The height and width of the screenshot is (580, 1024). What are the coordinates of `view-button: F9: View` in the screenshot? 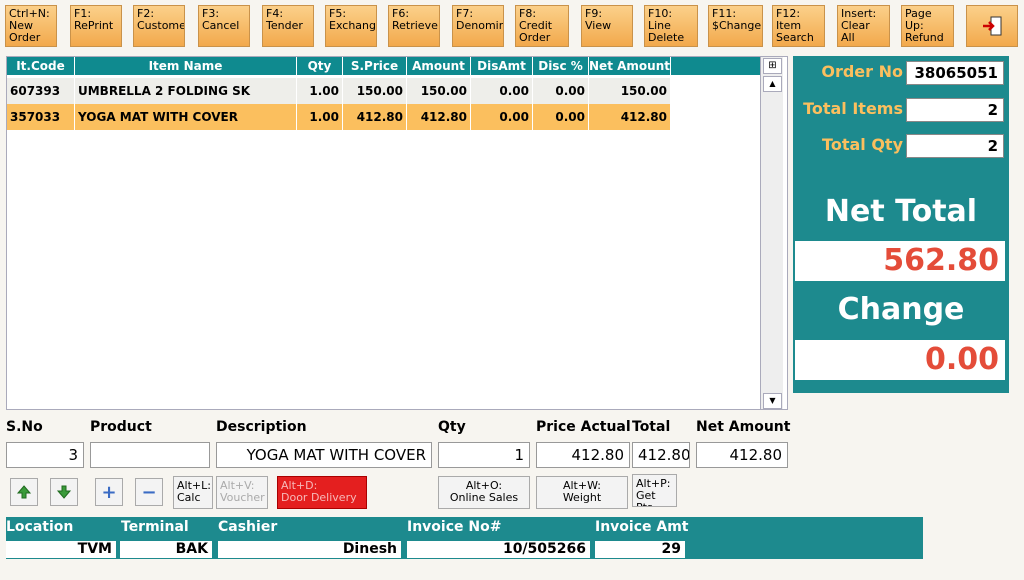 It's located at (607, 26).